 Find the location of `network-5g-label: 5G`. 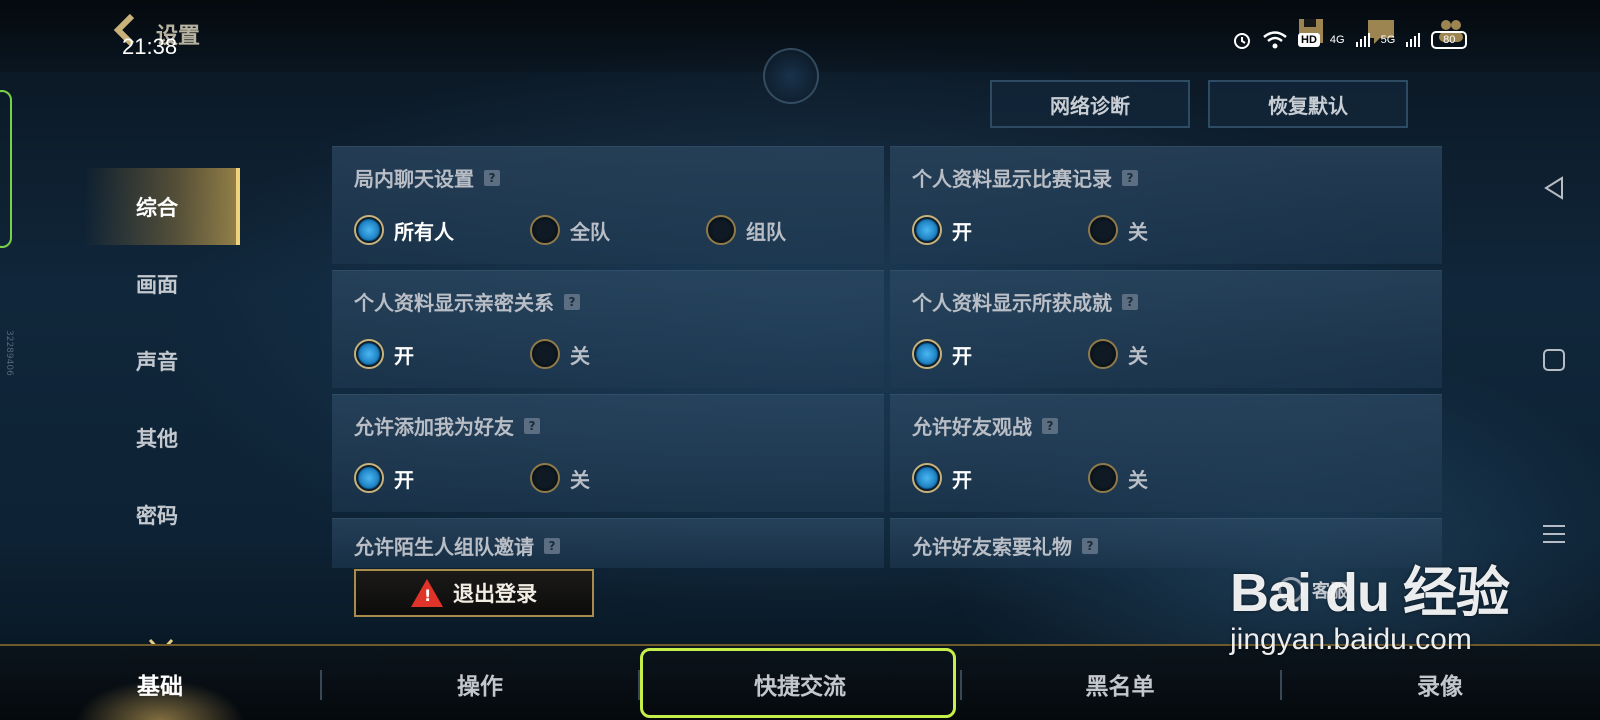

network-5g-label: 5G is located at coordinates (1388, 40).